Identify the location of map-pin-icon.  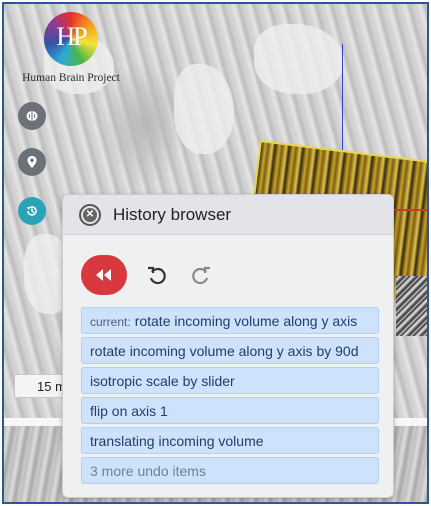
(32, 162).